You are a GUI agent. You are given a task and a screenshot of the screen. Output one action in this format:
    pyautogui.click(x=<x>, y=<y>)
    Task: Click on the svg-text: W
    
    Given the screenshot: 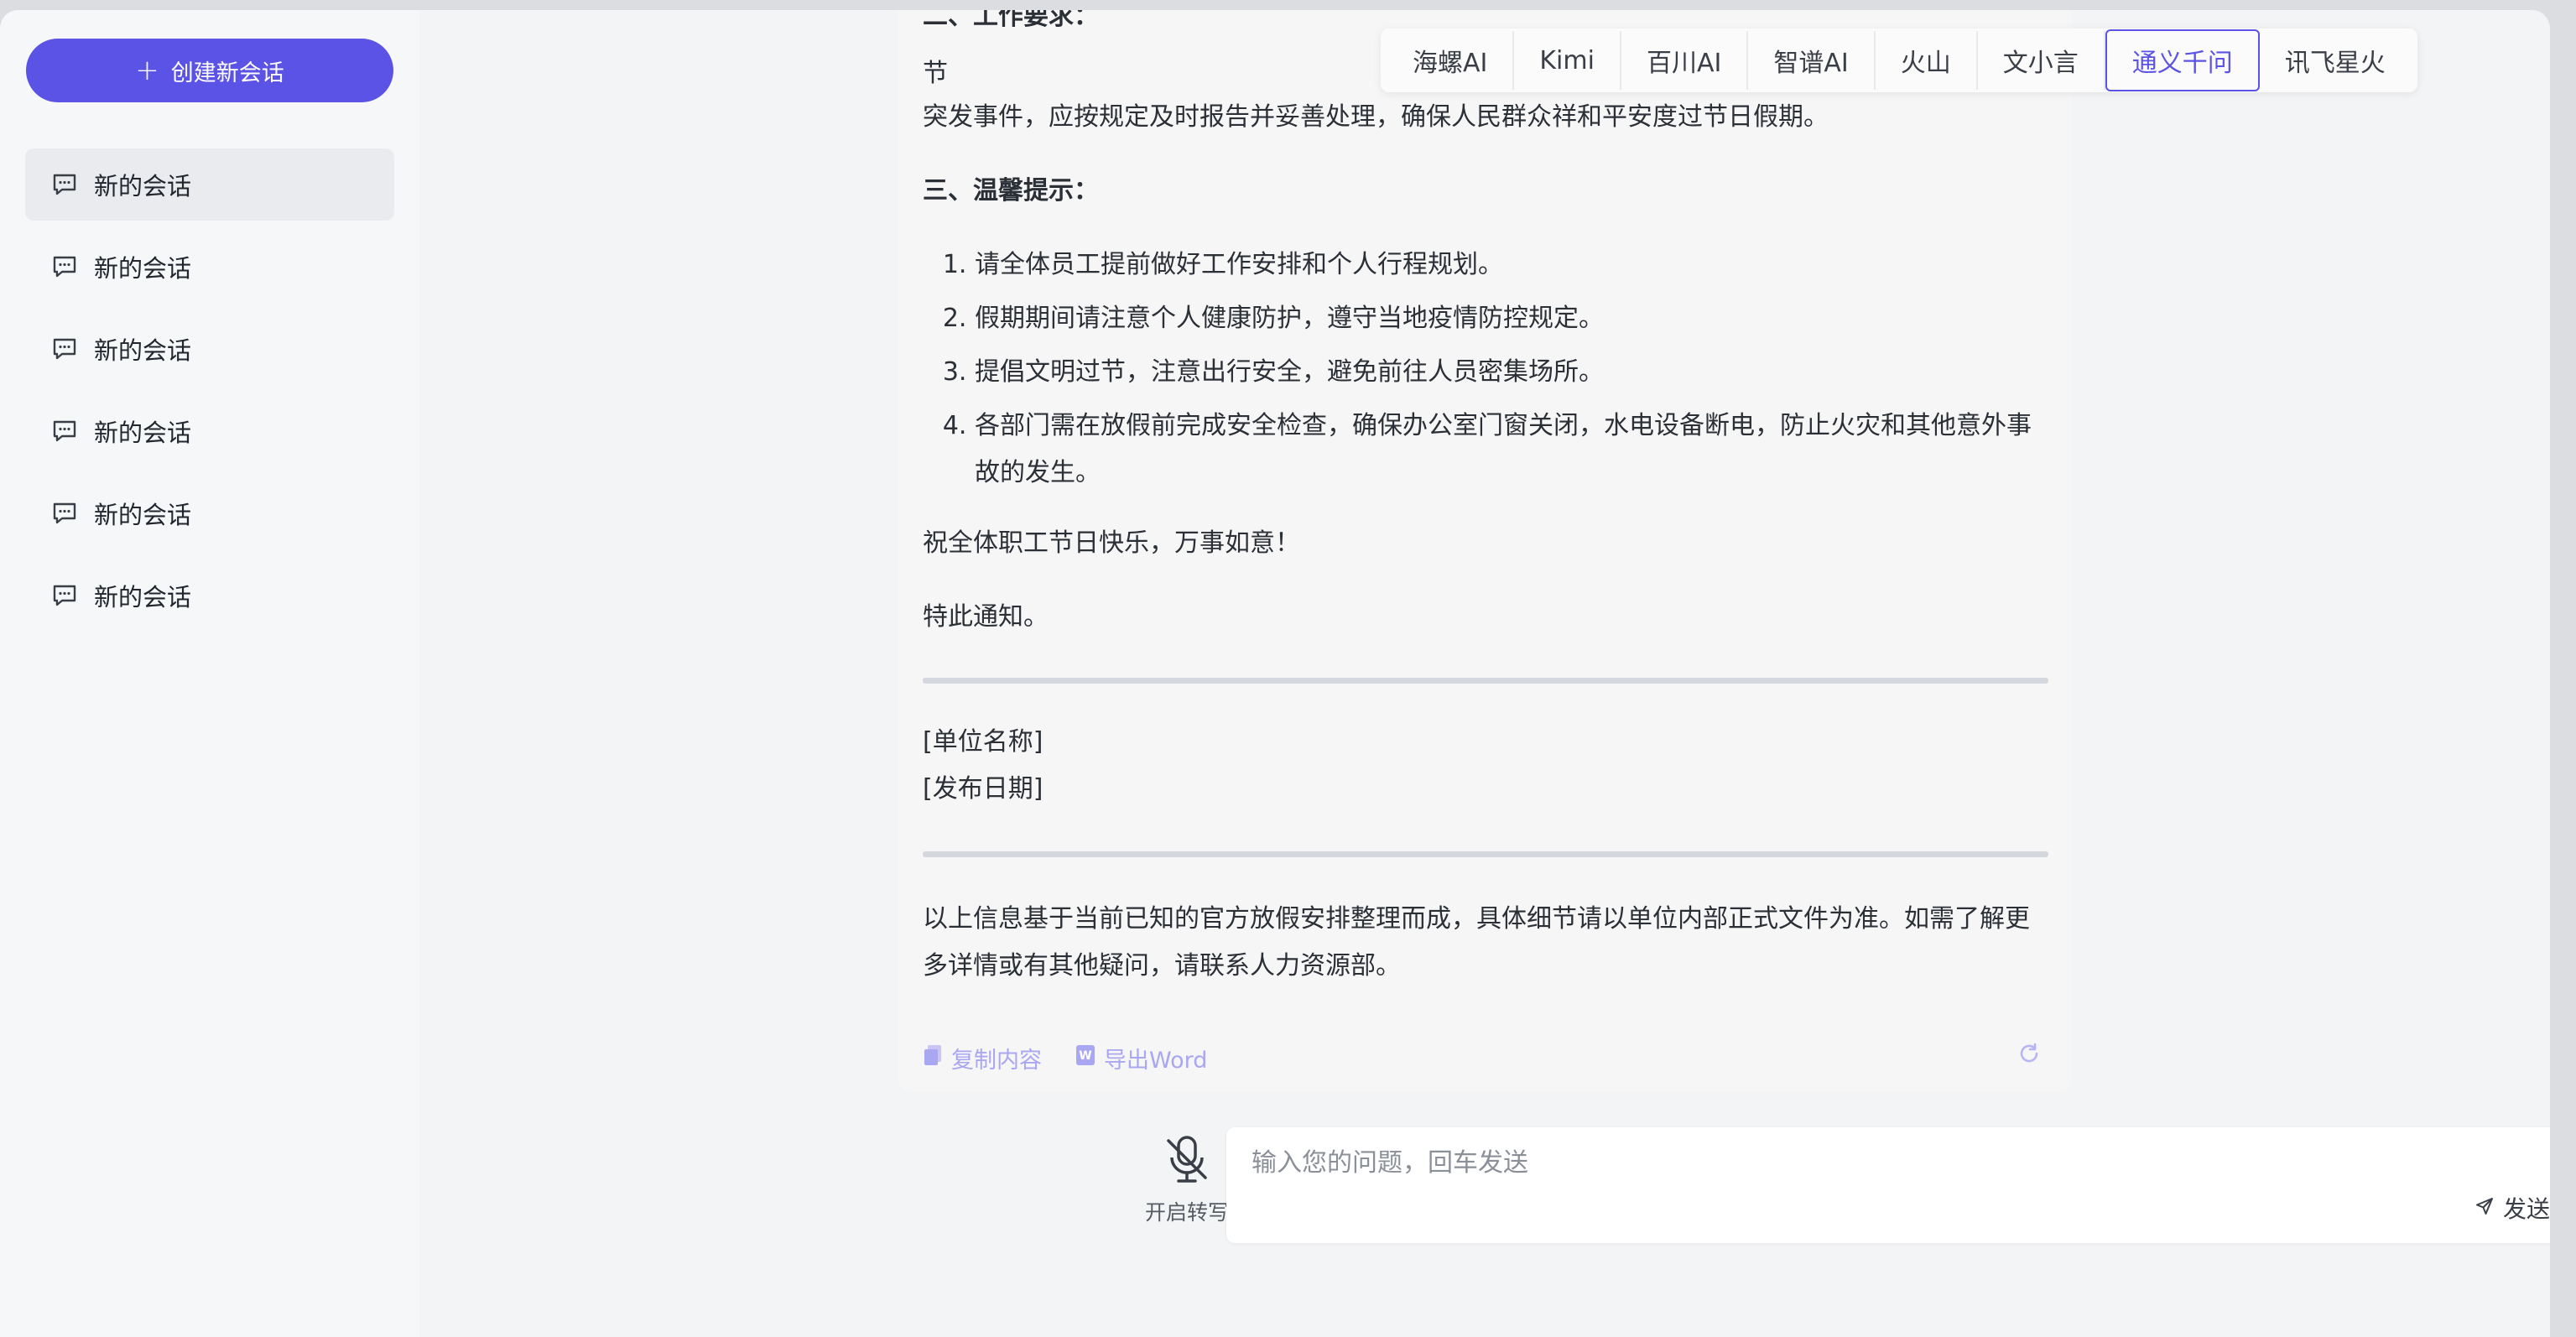 What is the action you would take?
    pyautogui.click(x=1085, y=1056)
    